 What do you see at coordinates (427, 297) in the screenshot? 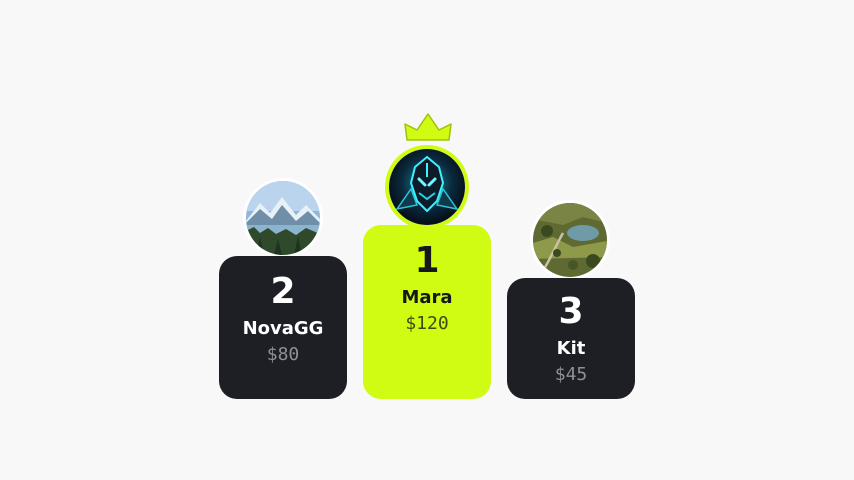
I see `player-name: Mara` at bounding box center [427, 297].